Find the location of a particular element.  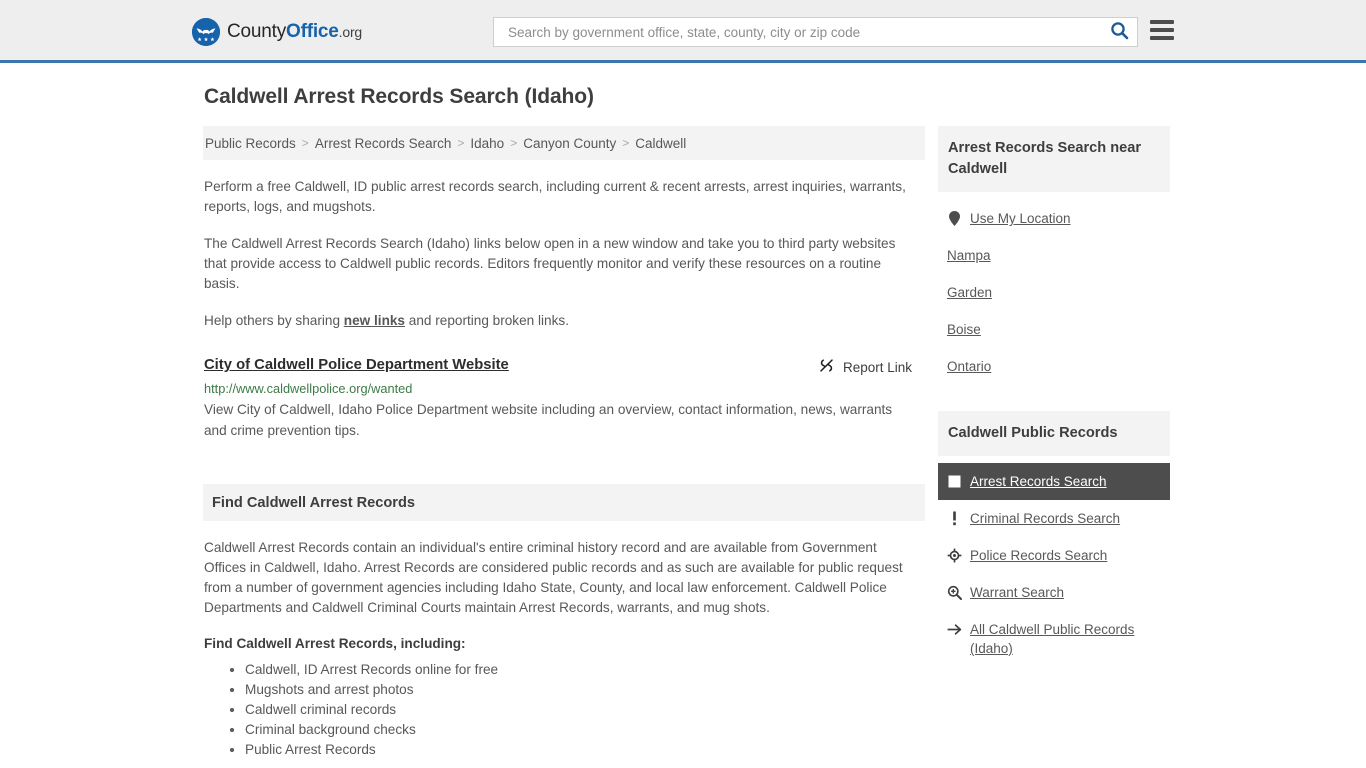

sidebar-item-label: Ontario is located at coordinates (969, 366).